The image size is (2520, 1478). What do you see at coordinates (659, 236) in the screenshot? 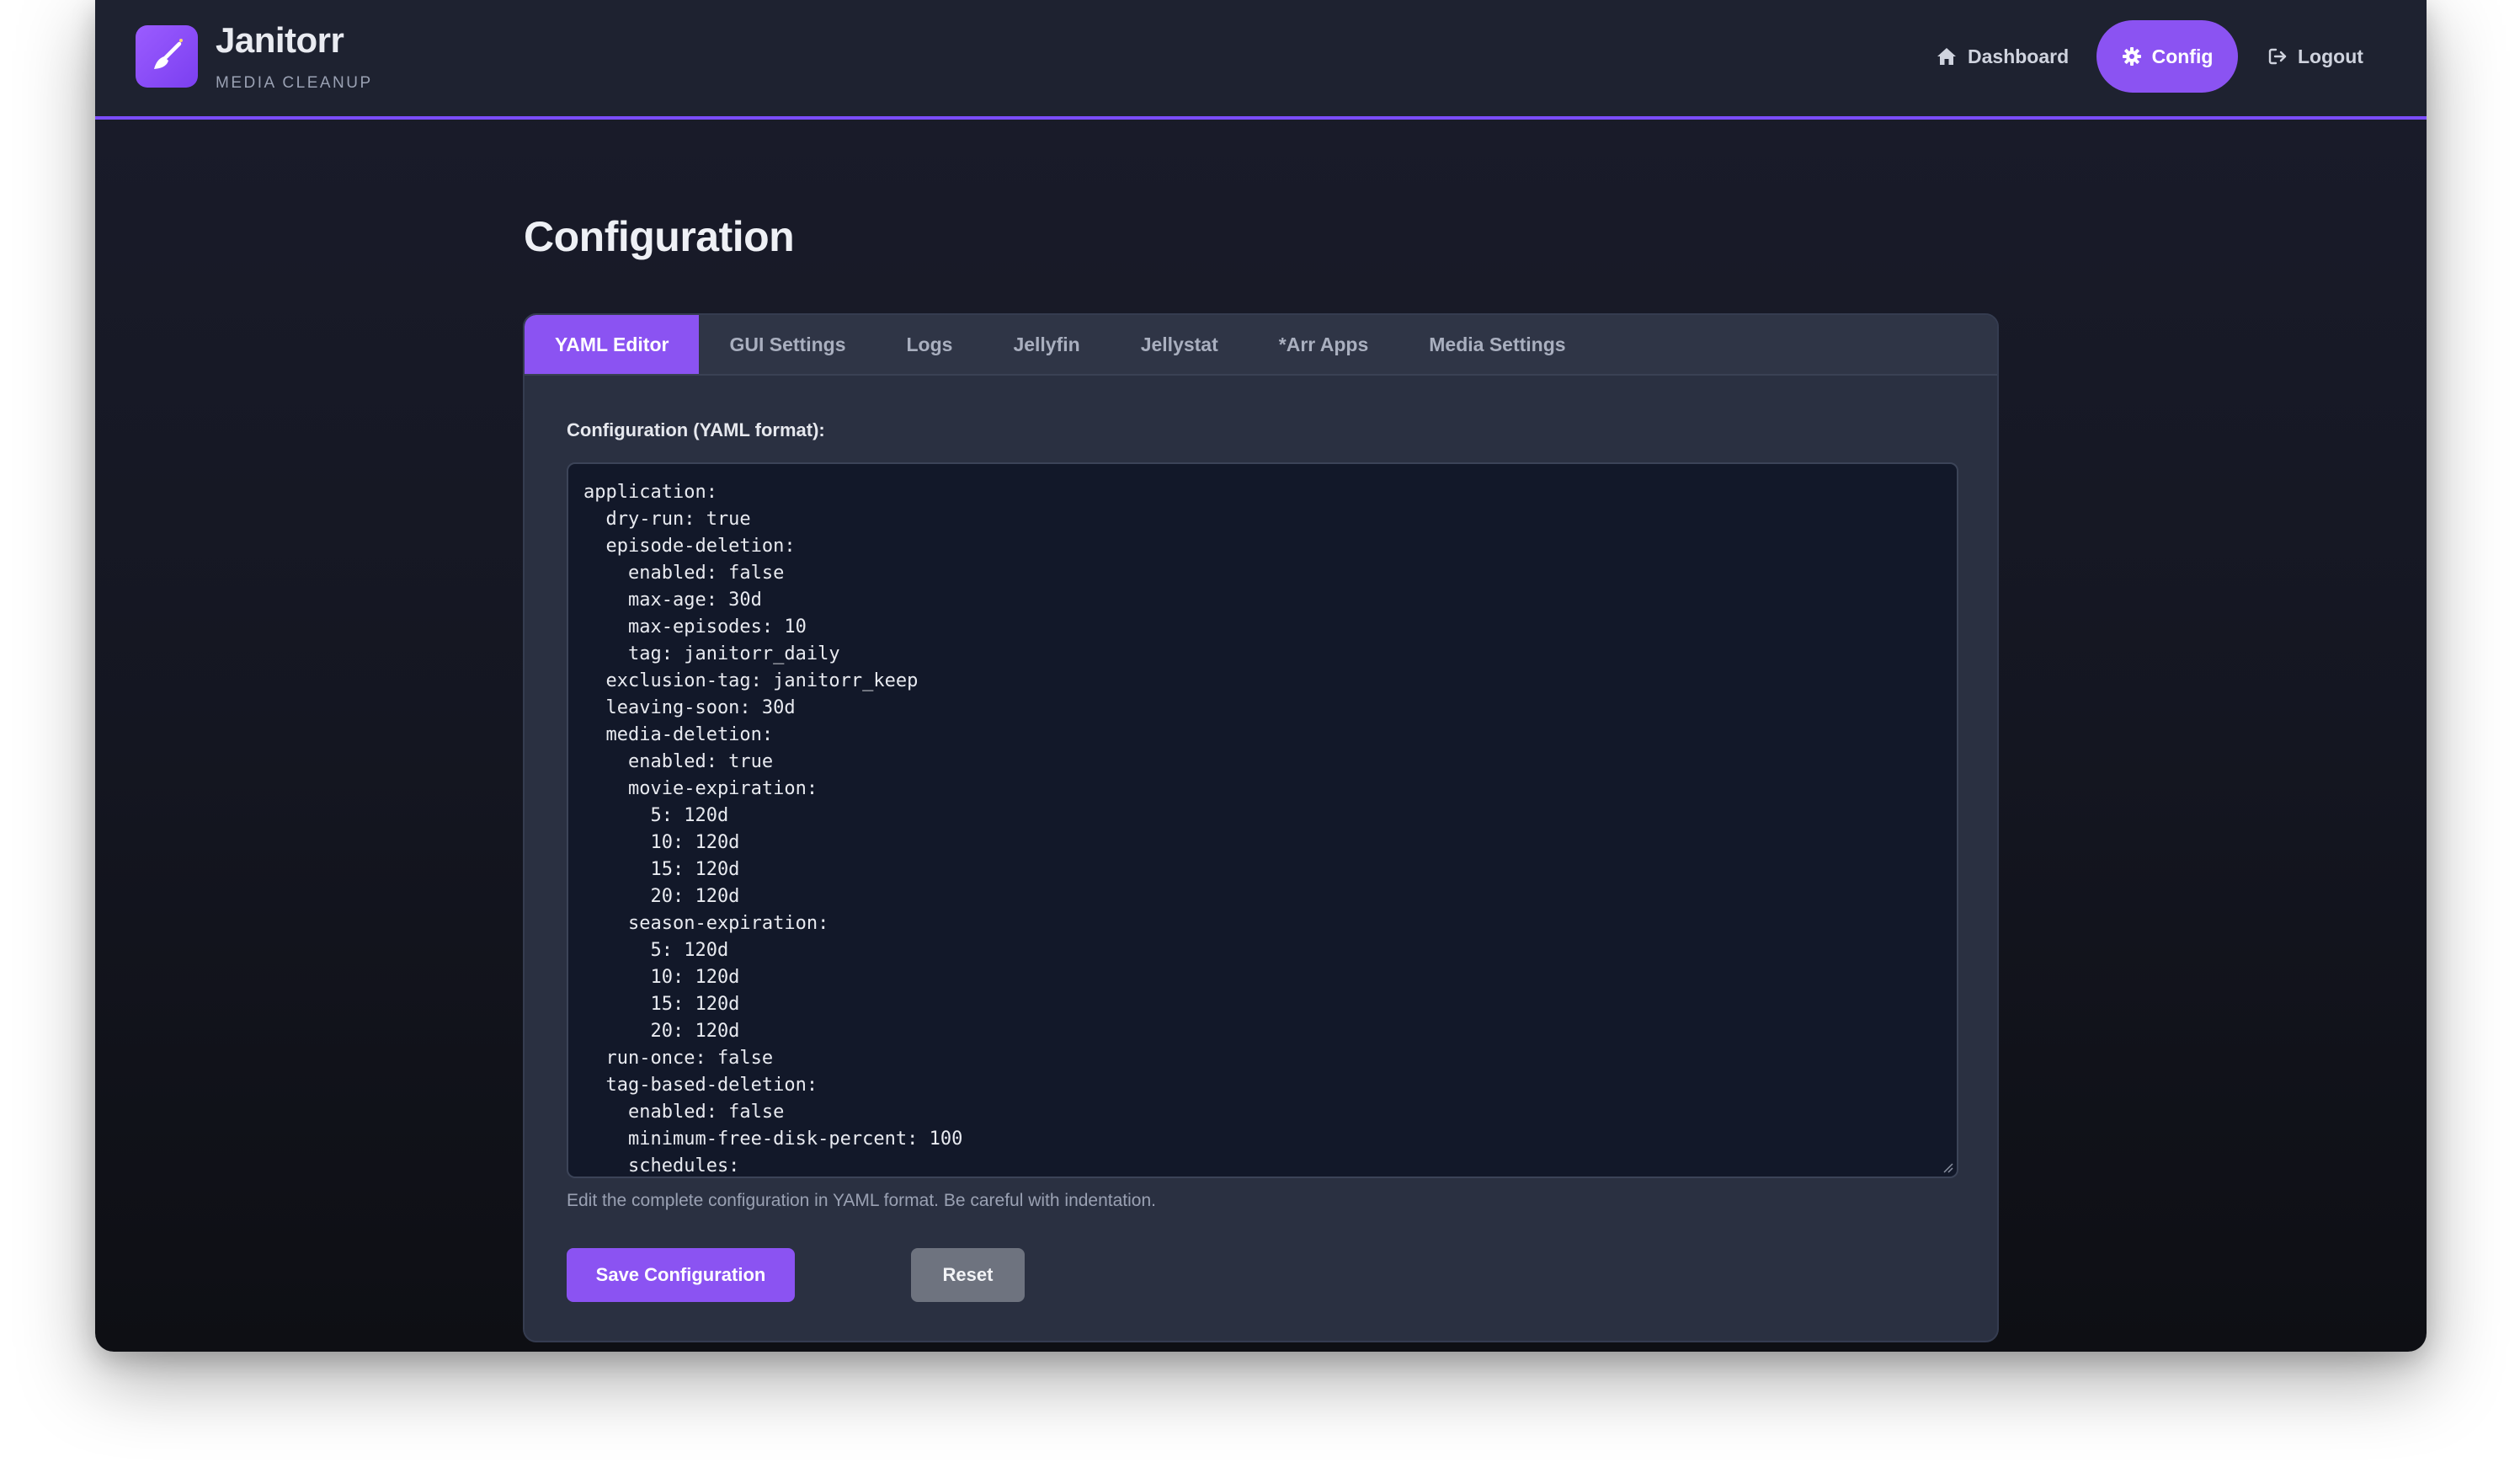
I see `page-title: Configuration` at bounding box center [659, 236].